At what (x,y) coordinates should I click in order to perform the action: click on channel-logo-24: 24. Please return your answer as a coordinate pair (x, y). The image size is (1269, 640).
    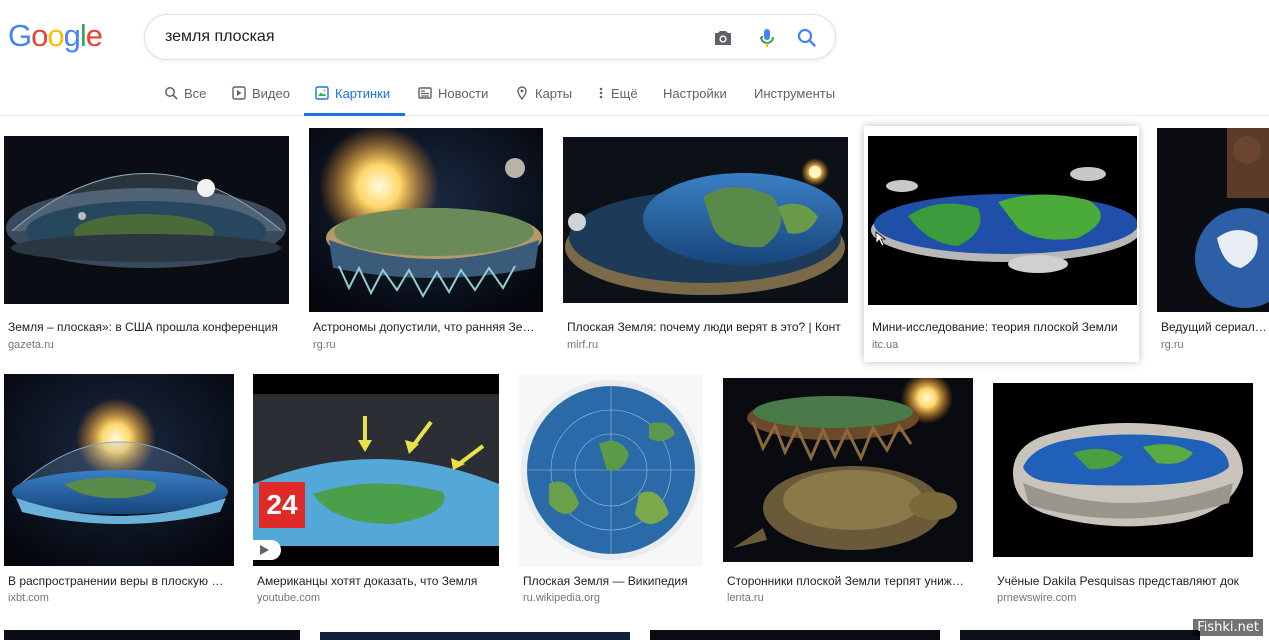
    Looking at the image, I should click on (282, 505).